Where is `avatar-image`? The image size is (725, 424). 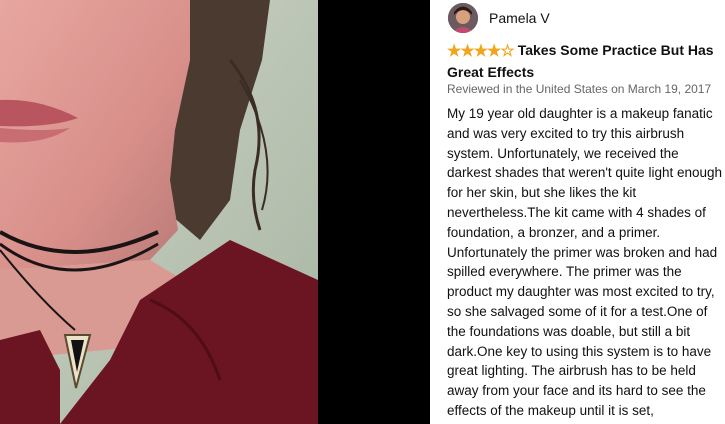 avatar-image is located at coordinates (463, 18).